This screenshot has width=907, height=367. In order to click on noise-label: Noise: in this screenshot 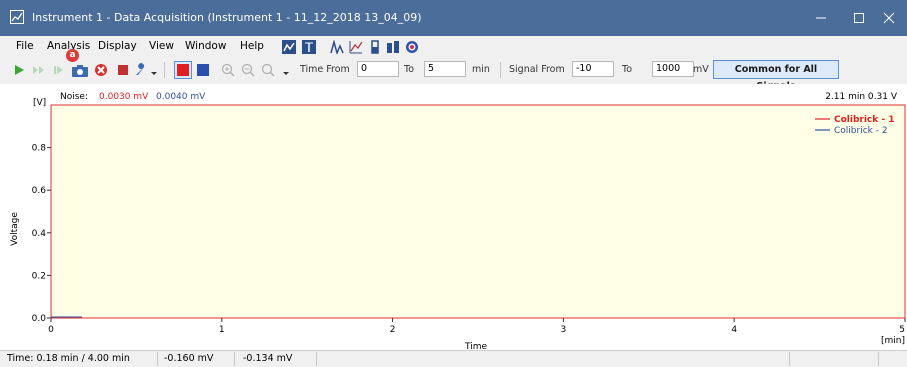, I will do `click(74, 97)`.